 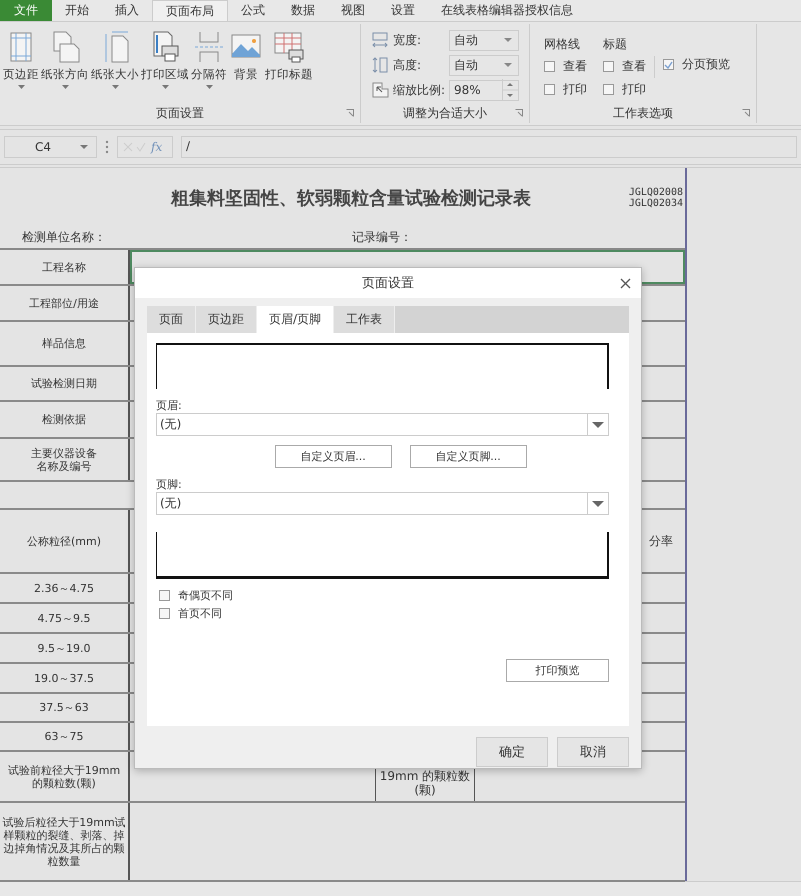 What do you see at coordinates (400, 888) in the screenshot?
I see `horizontal-scrollbar` at bounding box center [400, 888].